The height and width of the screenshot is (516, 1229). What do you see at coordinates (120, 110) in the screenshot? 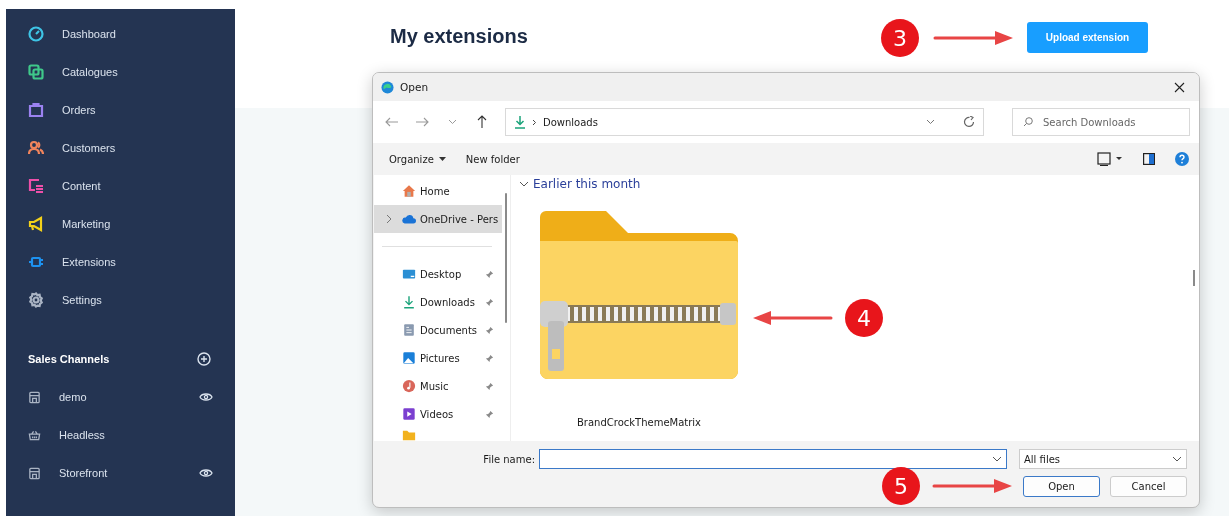
I see `sidebar-item: Orders` at bounding box center [120, 110].